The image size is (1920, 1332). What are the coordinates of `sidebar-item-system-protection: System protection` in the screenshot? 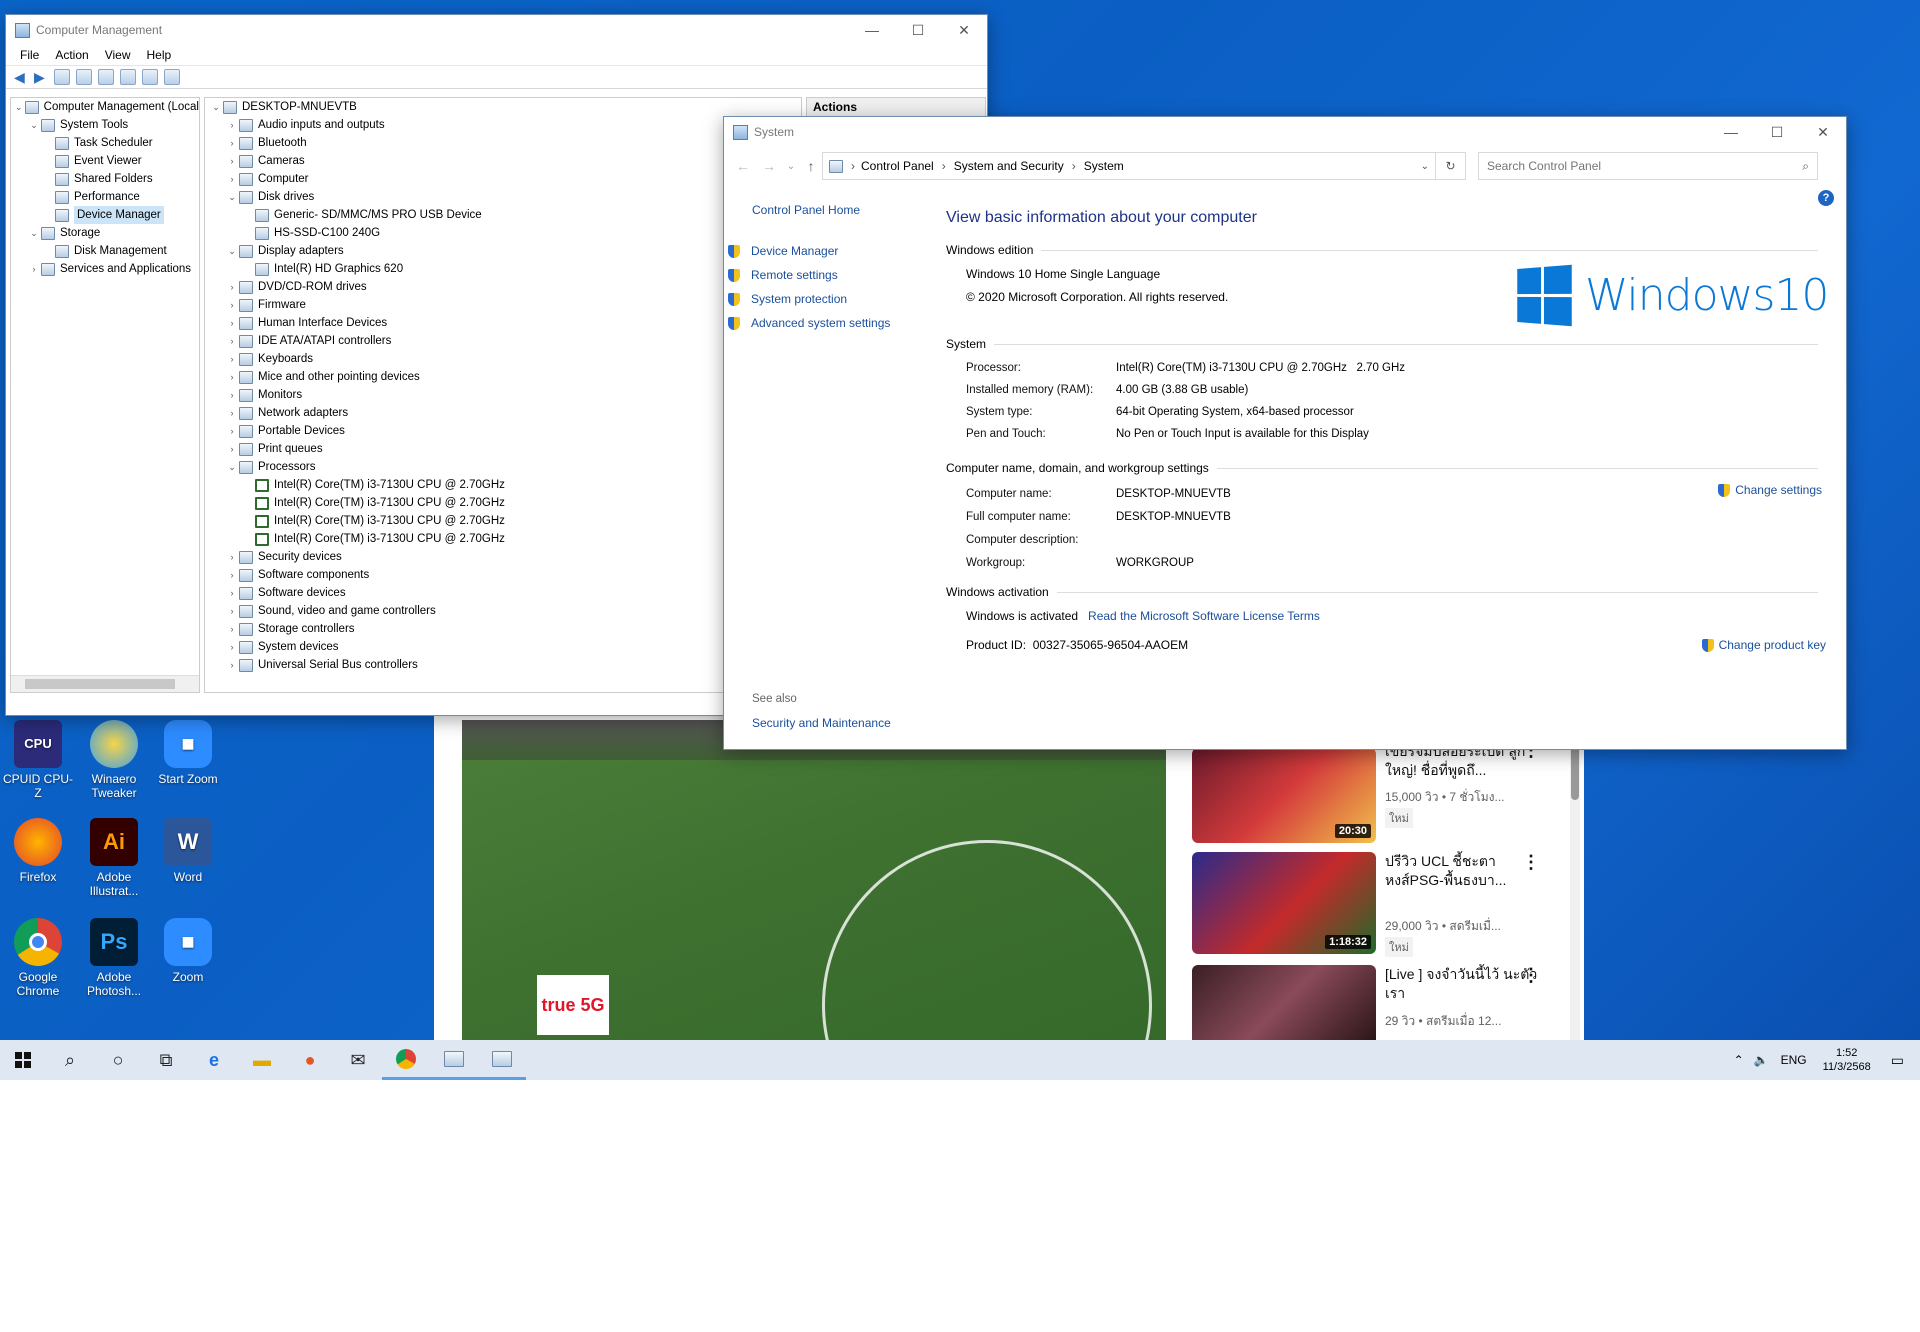 It's located at (809, 299).